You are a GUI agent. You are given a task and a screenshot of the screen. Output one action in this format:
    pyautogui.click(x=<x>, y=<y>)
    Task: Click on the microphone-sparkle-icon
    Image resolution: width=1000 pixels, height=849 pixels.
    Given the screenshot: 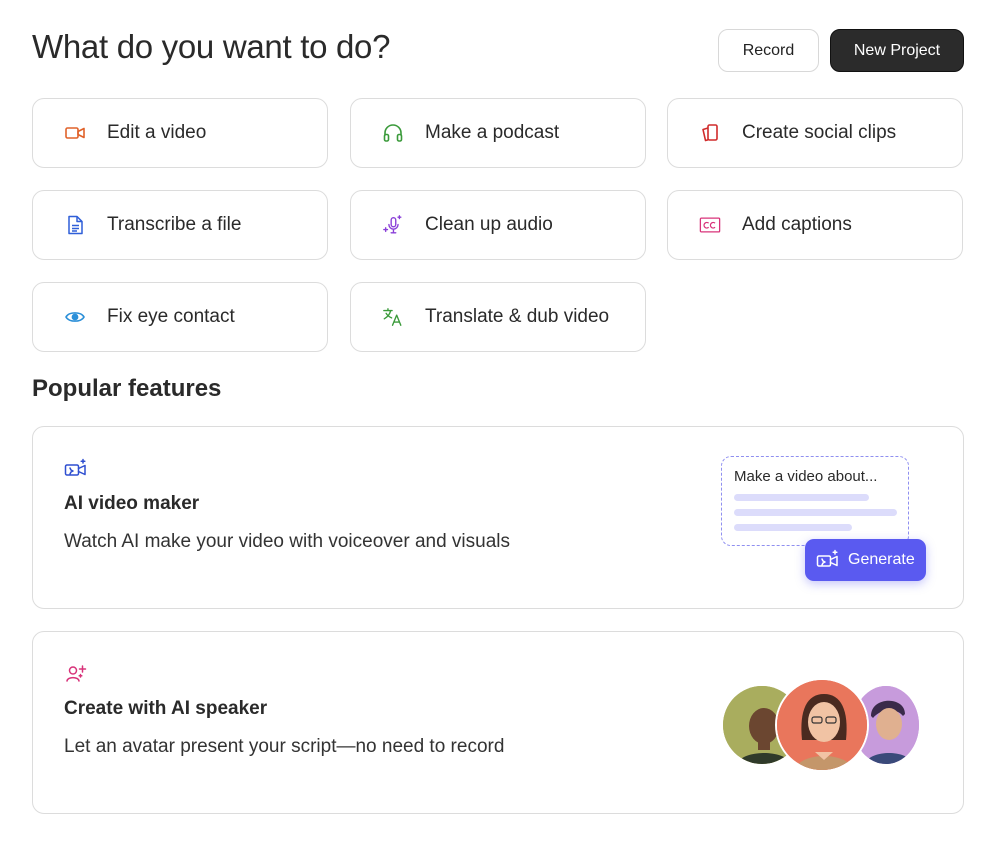 What is the action you would take?
    pyautogui.click(x=393, y=225)
    